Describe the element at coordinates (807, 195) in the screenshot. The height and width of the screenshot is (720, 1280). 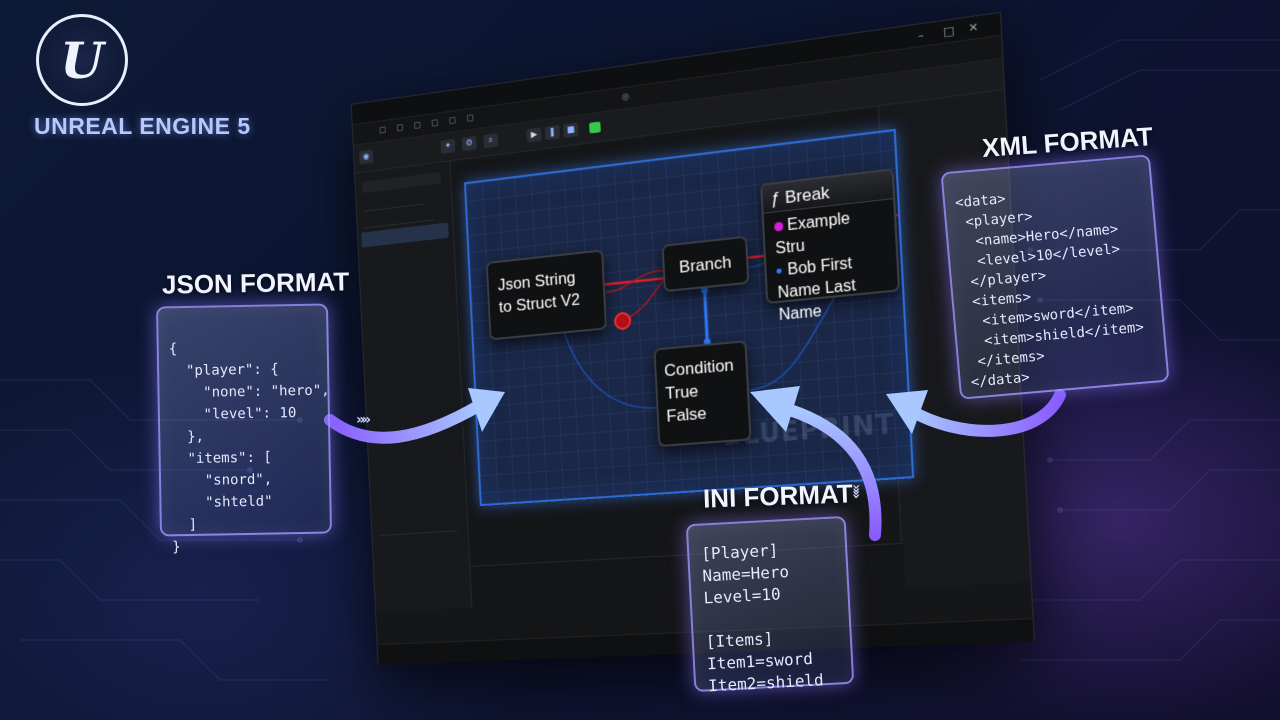
I see `node-break-title: Break` at that location.